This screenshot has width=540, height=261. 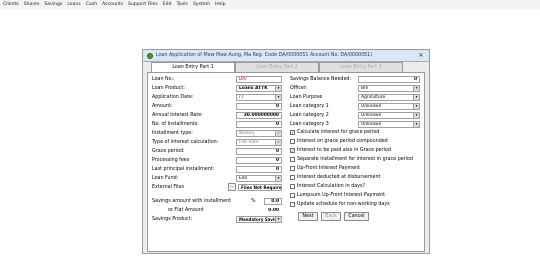 I want to click on loan-purpose-select: Agriculture ▾, so click(x=389, y=97).